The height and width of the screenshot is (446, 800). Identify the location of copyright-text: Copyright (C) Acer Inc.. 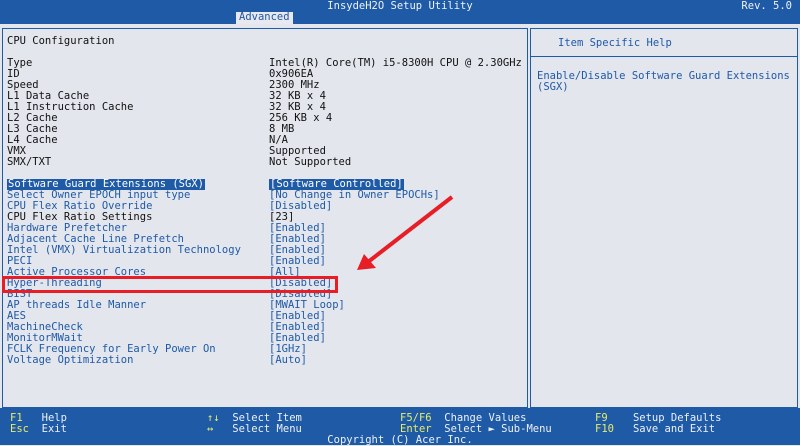
(400, 440).